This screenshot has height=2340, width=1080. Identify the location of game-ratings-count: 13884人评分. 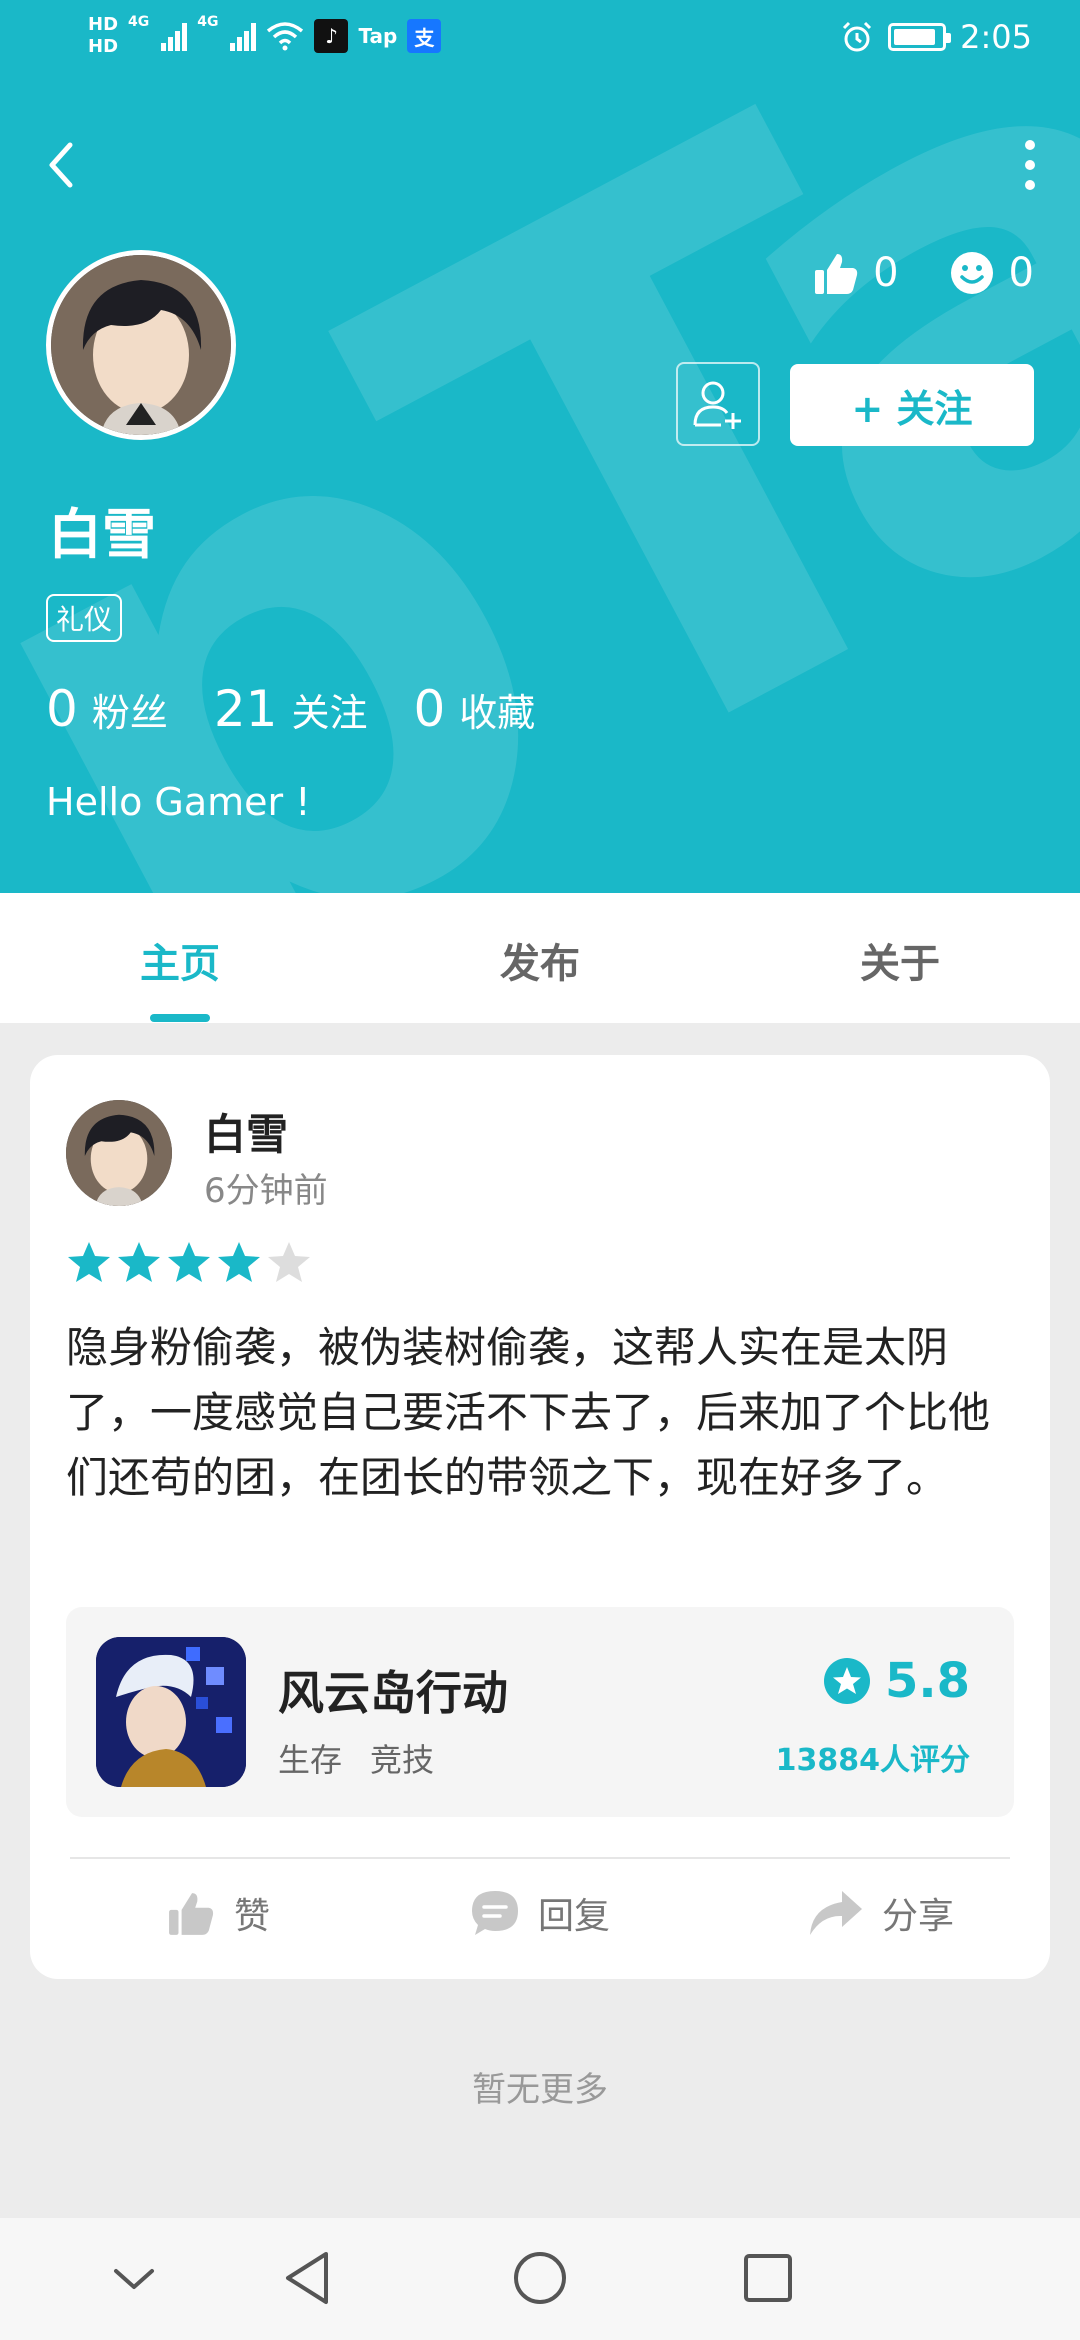
(872, 1760).